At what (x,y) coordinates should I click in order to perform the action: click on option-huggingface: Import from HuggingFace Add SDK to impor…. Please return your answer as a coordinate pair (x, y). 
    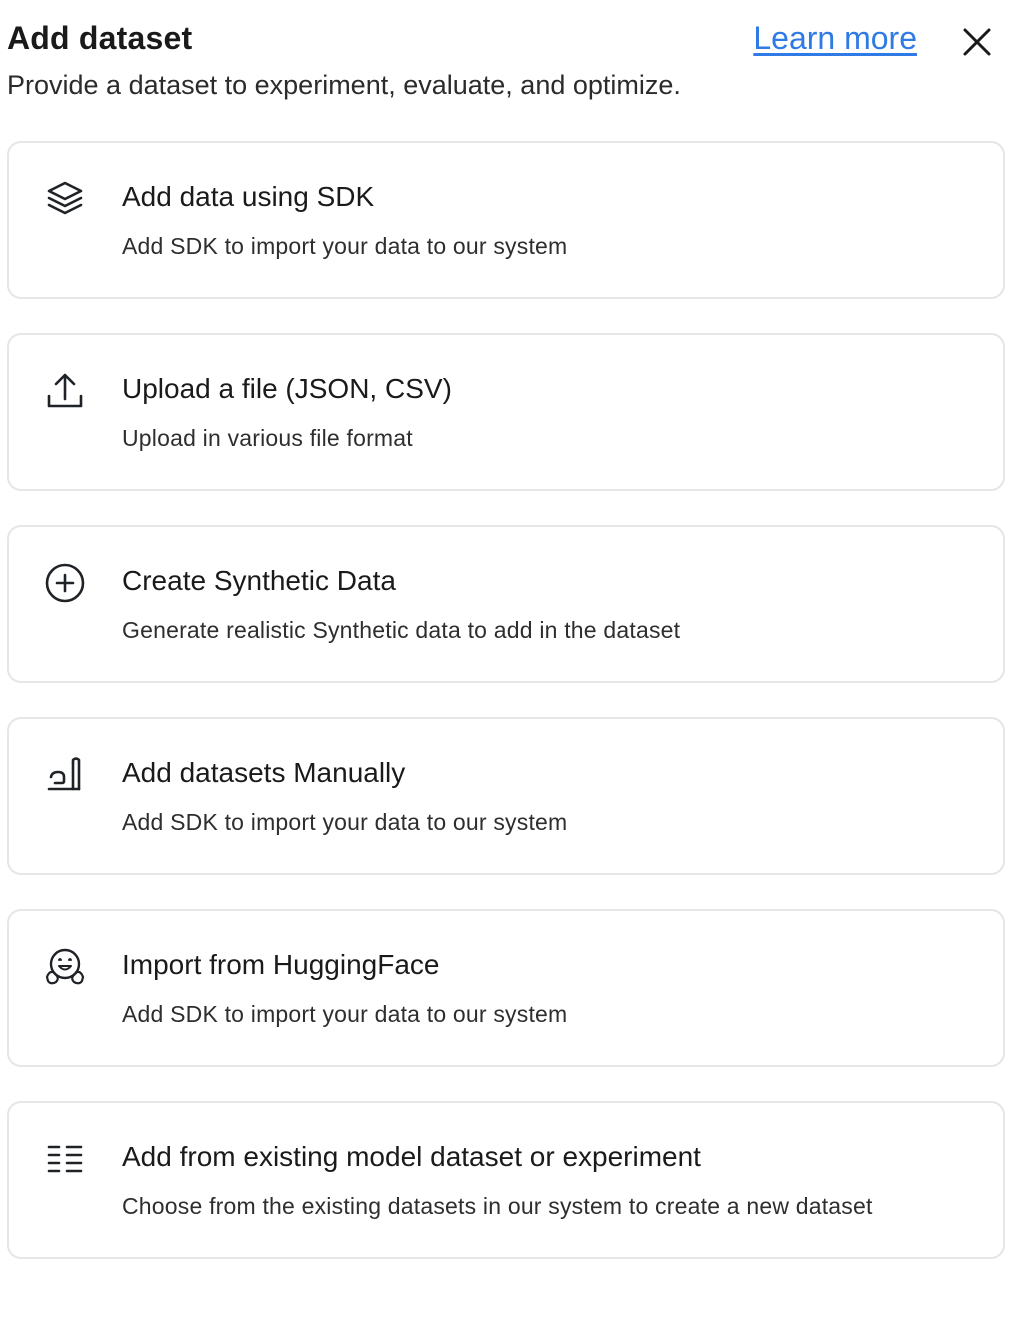
    Looking at the image, I should click on (506, 988).